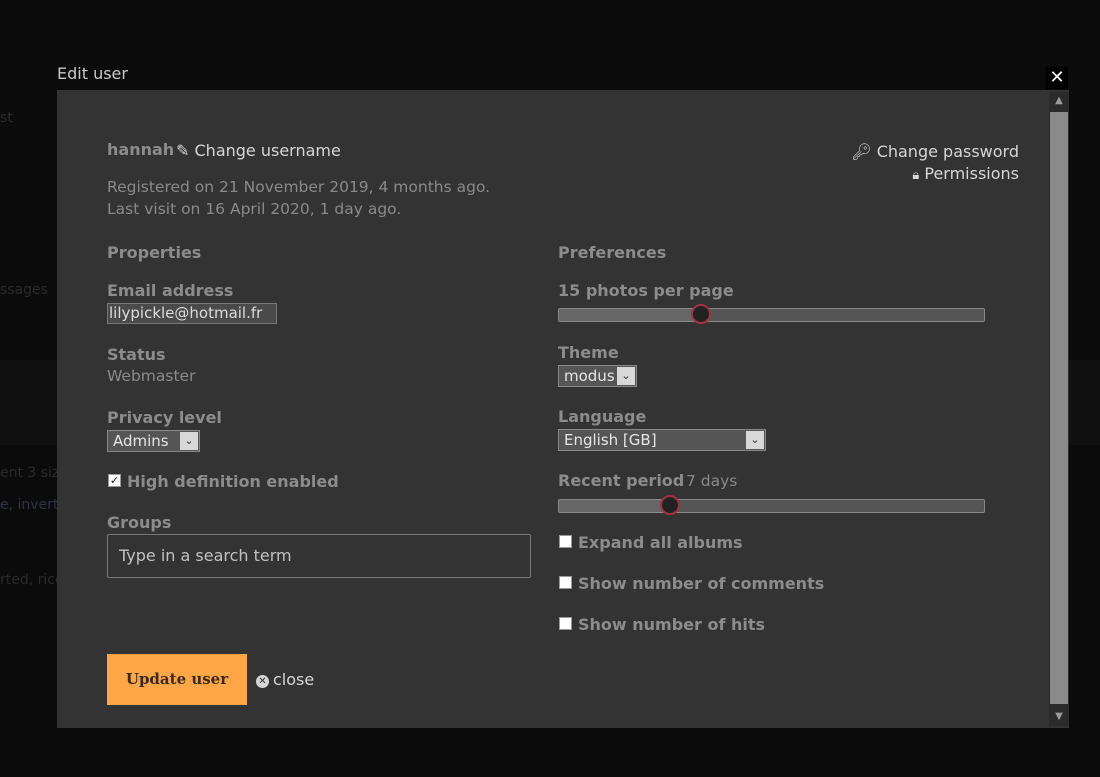 The height and width of the screenshot is (777, 1100). What do you see at coordinates (771, 314) in the screenshot?
I see `photos-per-page-slider` at bounding box center [771, 314].